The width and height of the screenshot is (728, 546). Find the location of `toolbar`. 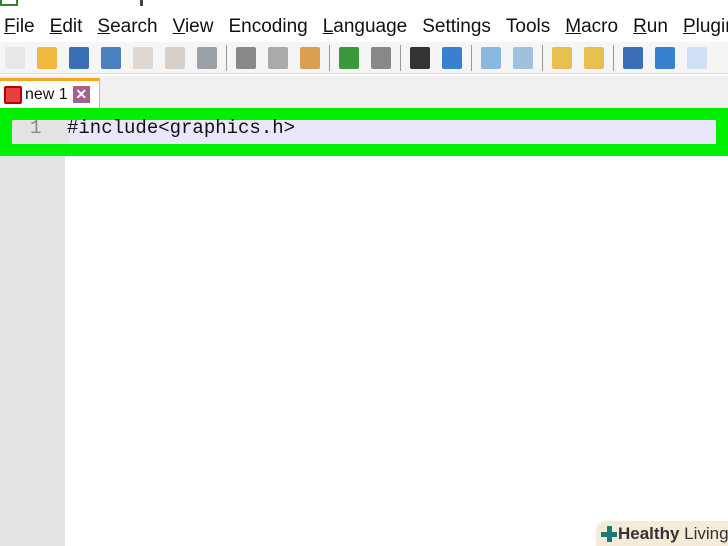

toolbar is located at coordinates (364, 58).